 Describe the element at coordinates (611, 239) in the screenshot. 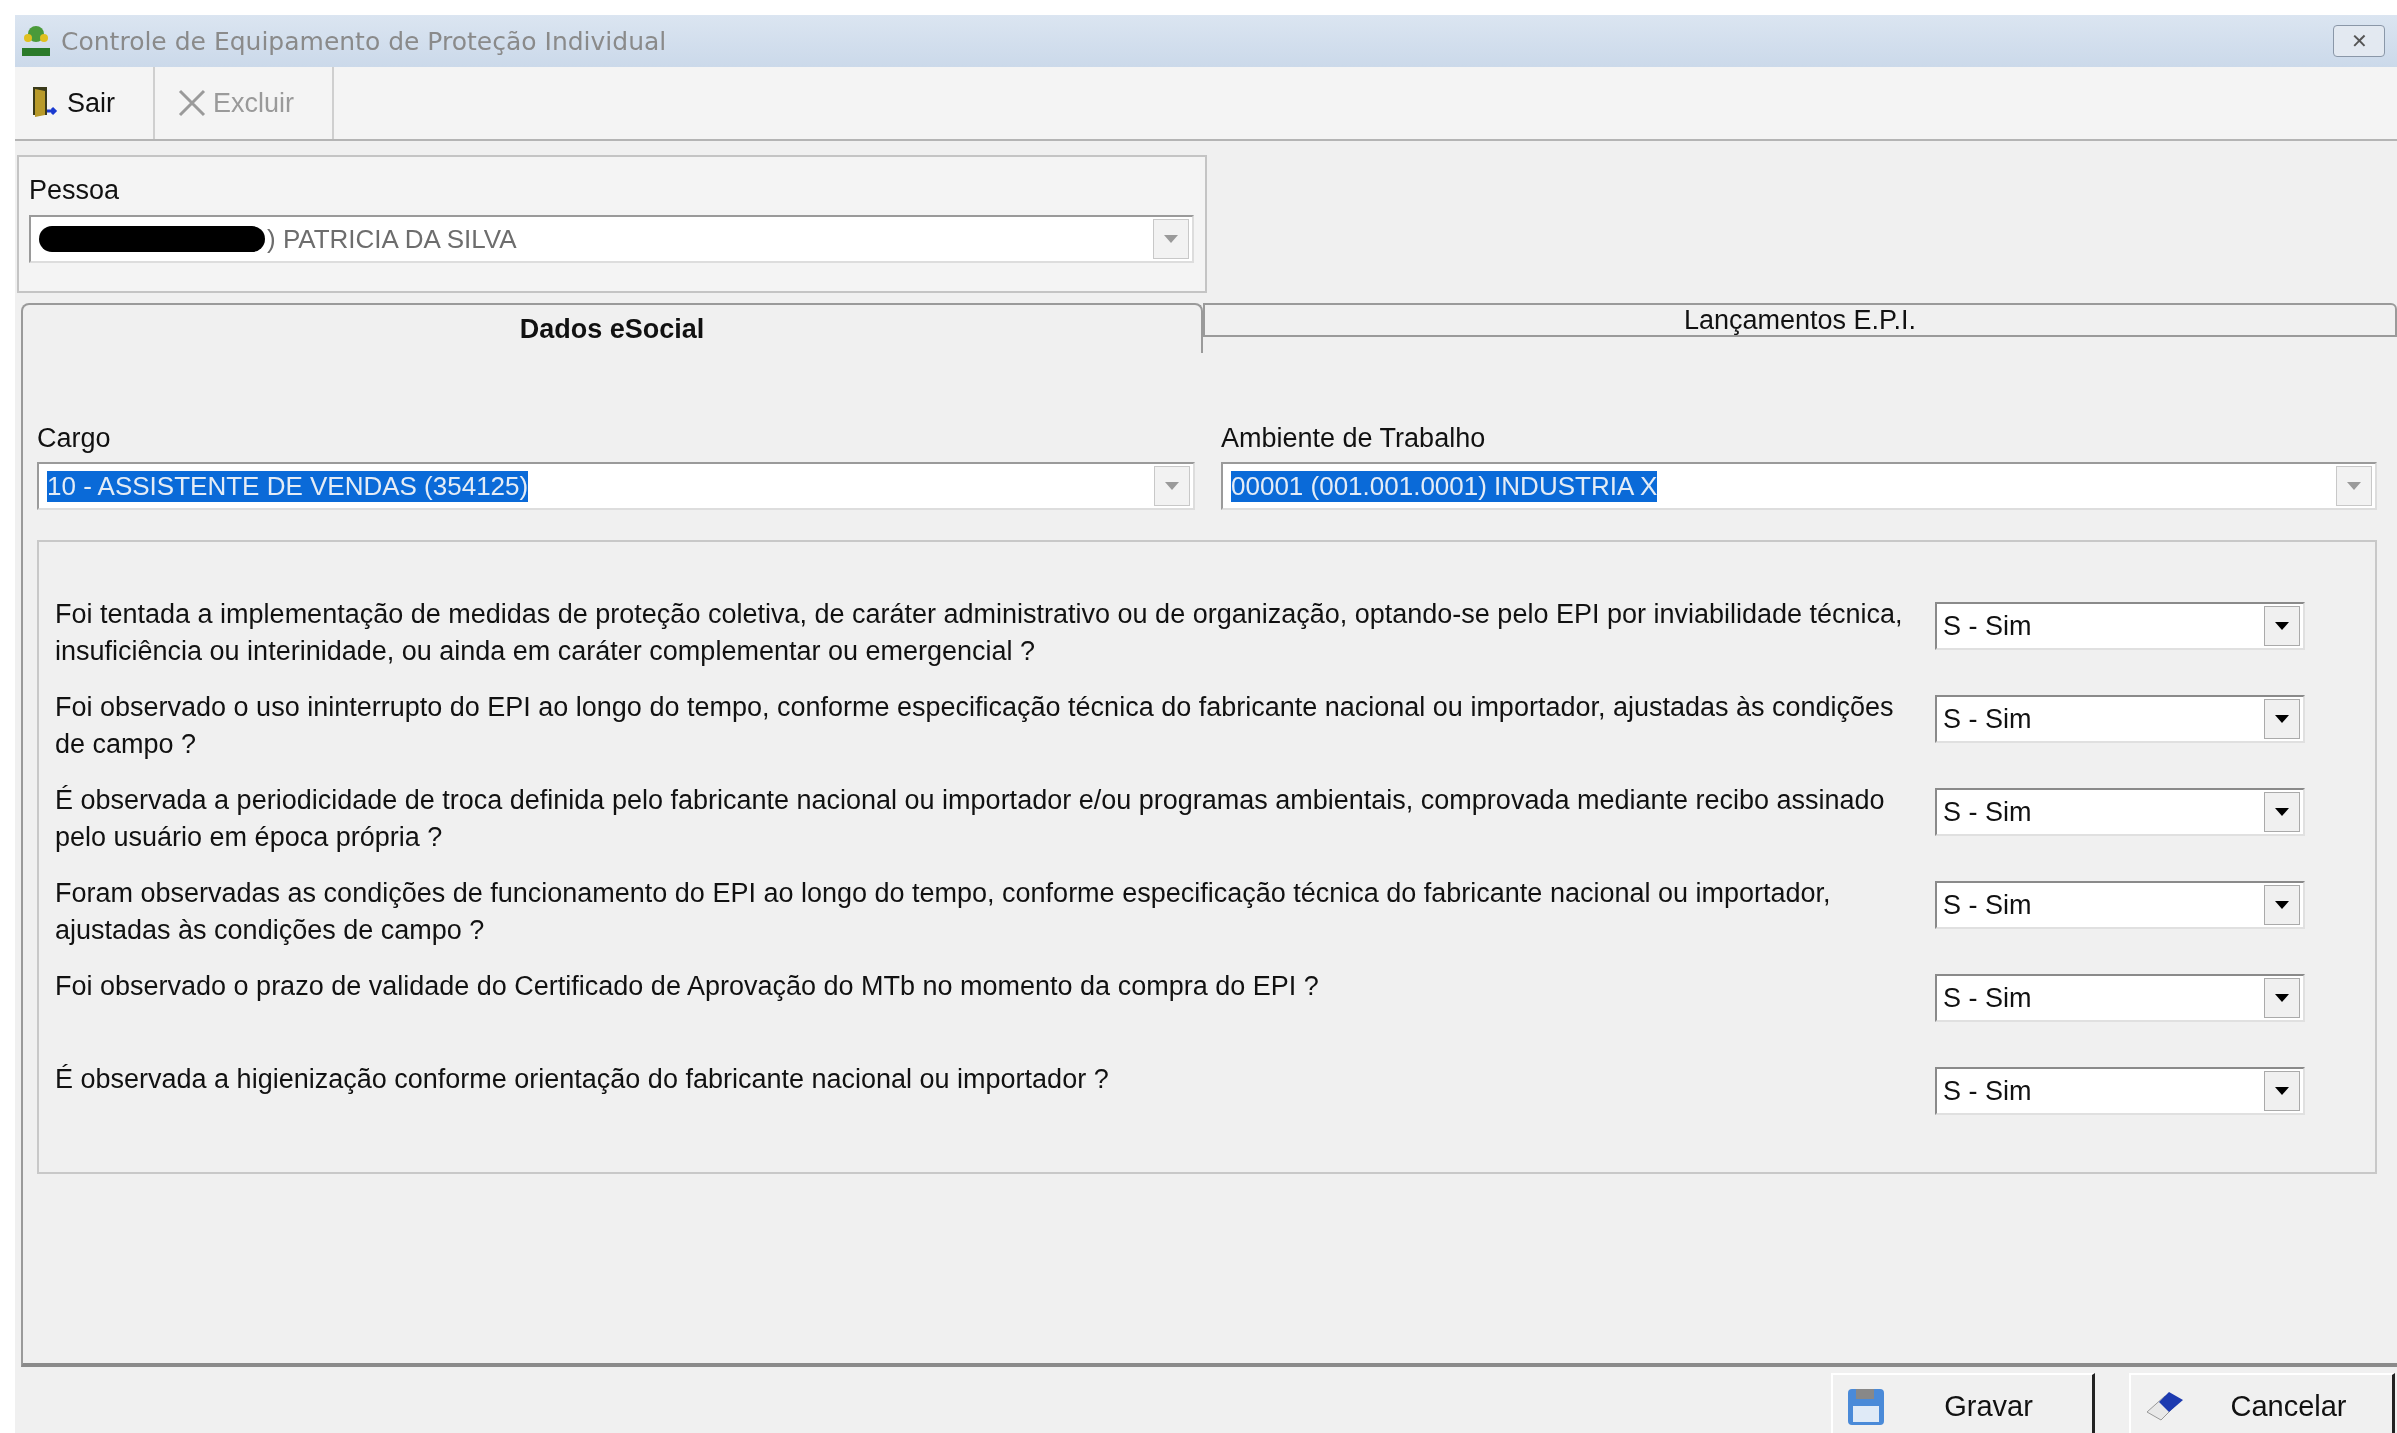

I see `dropdown-field: ) PATRICIA DA SILVA` at that location.